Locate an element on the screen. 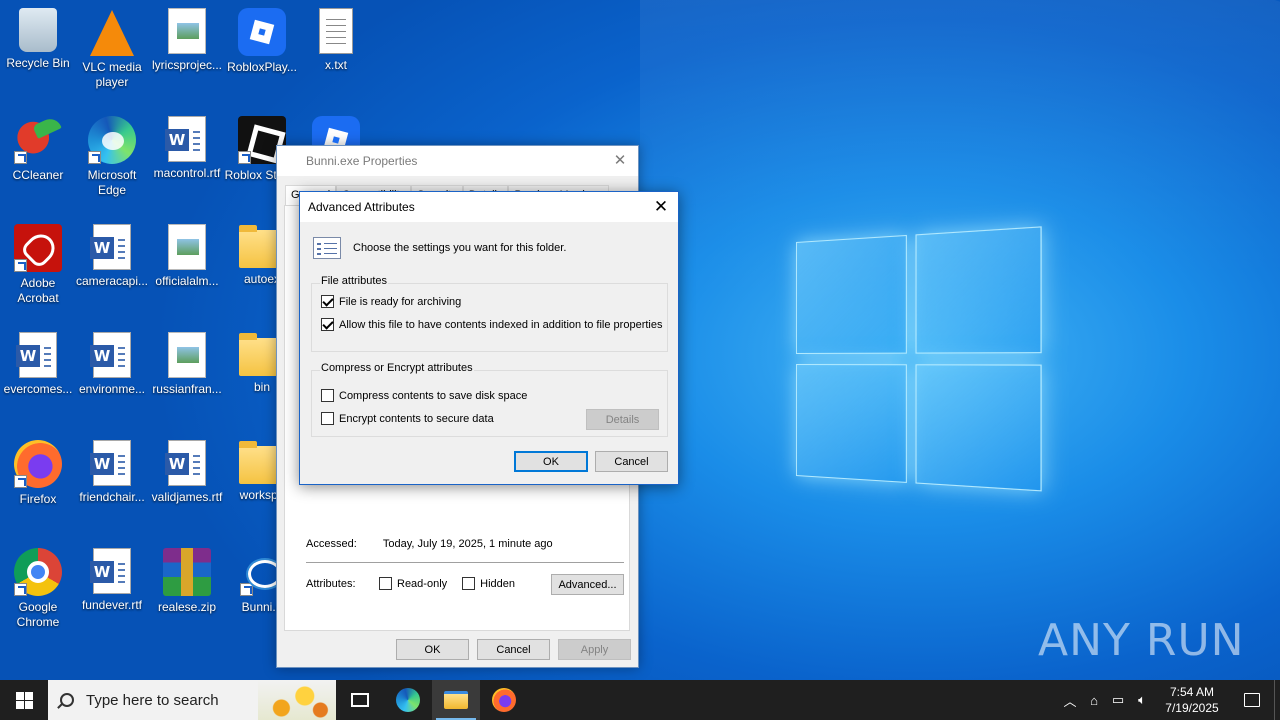 The width and height of the screenshot is (1280, 720). task-view-button is located at coordinates (360, 700).